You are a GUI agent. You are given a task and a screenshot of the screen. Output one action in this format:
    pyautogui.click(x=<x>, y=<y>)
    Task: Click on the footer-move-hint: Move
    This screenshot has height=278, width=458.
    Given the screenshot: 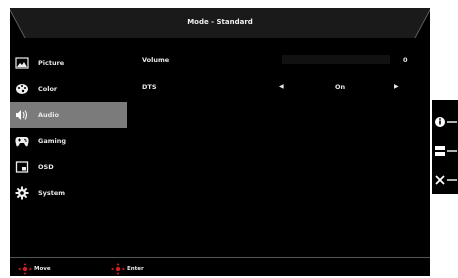 What is the action you would take?
    pyautogui.click(x=34, y=269)
    